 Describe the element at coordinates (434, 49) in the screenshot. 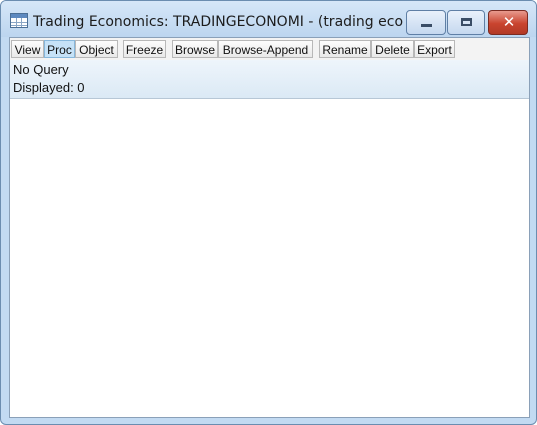

I see `export-button: Export` at that location.